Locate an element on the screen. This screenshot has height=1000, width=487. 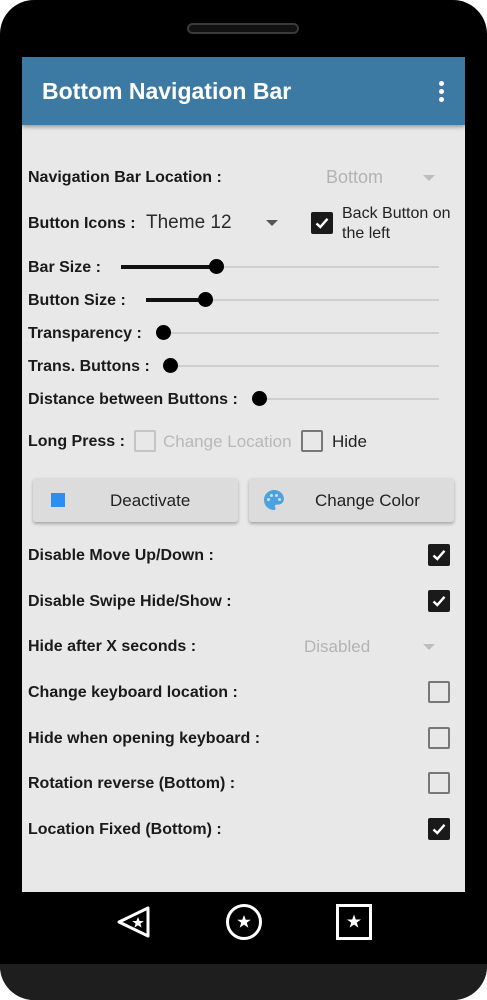
nav-location-label: Navigation Bar Location : is located at coordinates (125, 177).